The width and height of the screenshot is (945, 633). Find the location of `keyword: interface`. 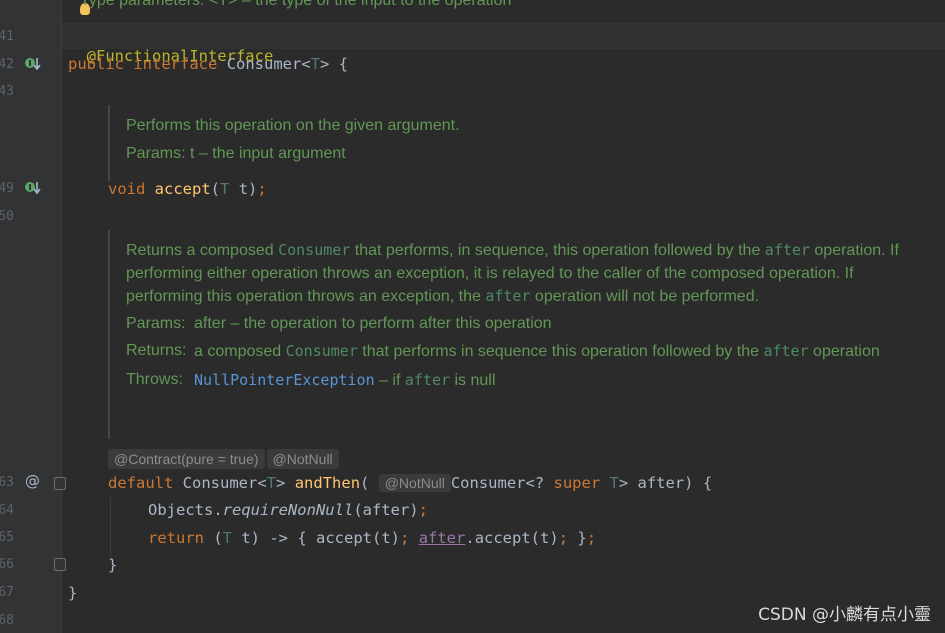

keyword: interface is located at coordinates (175, 64).